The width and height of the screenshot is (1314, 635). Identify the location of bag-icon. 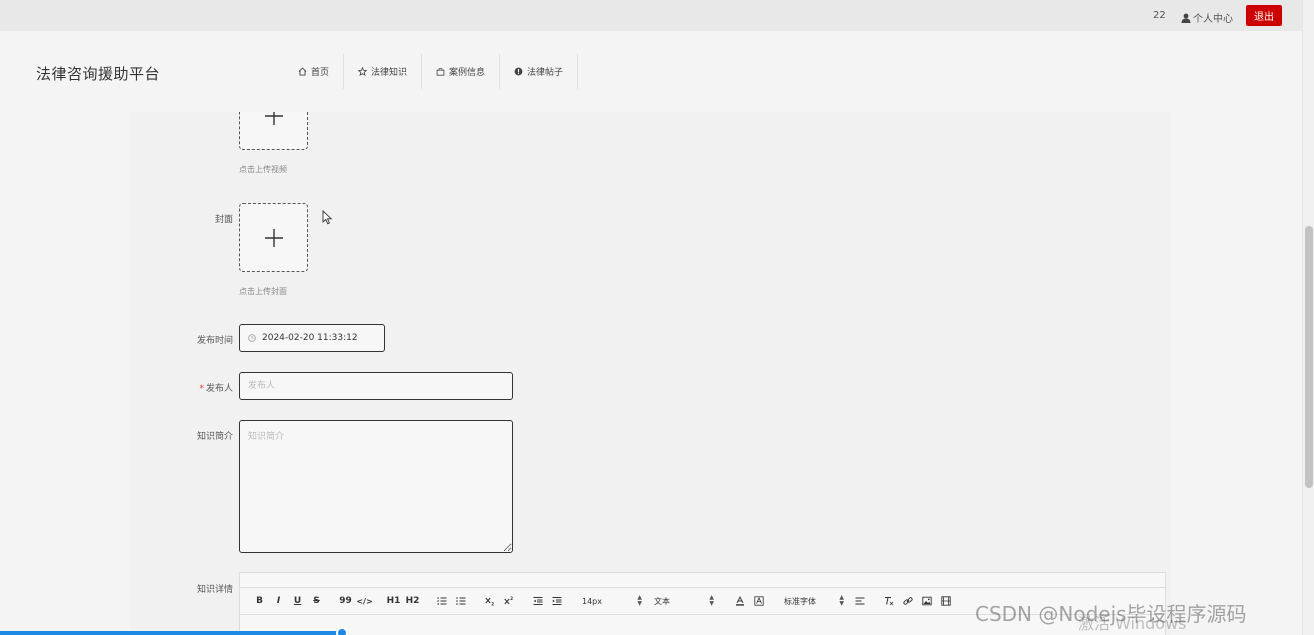
(440, 71).